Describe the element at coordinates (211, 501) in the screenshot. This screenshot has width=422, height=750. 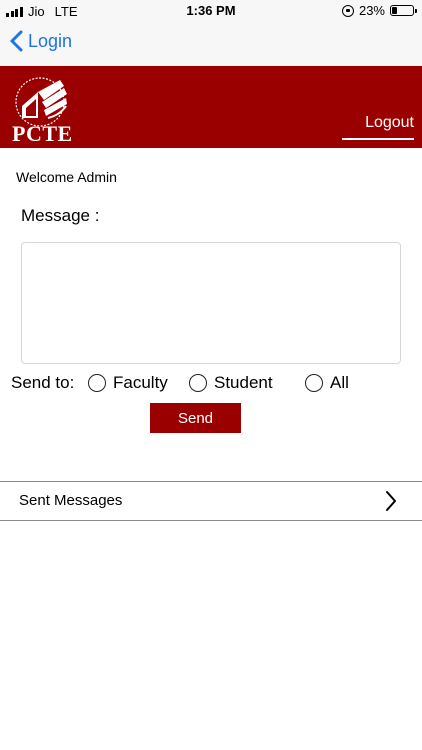
I see `sent-messages-row: Sent Messages` at that location.